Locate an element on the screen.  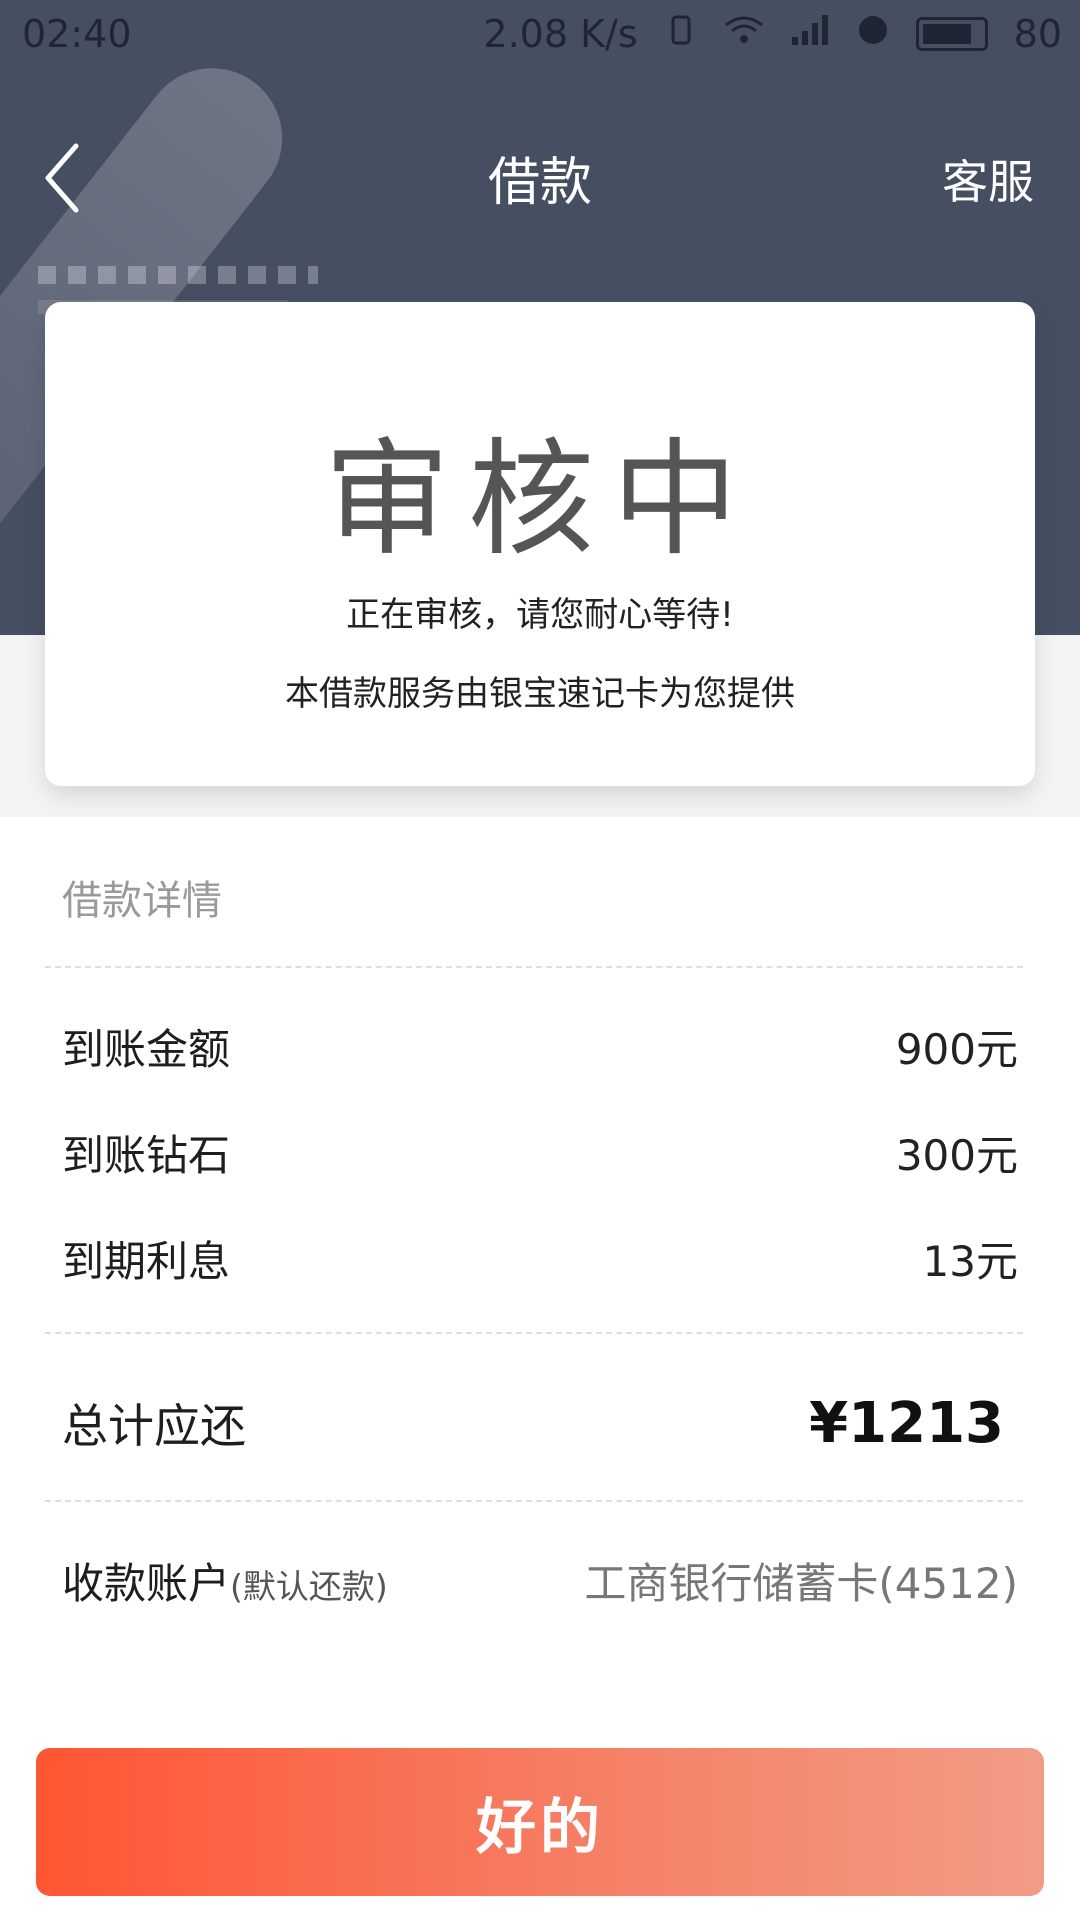
account-label: 收款账户 is located at coordinates (146, 1583).